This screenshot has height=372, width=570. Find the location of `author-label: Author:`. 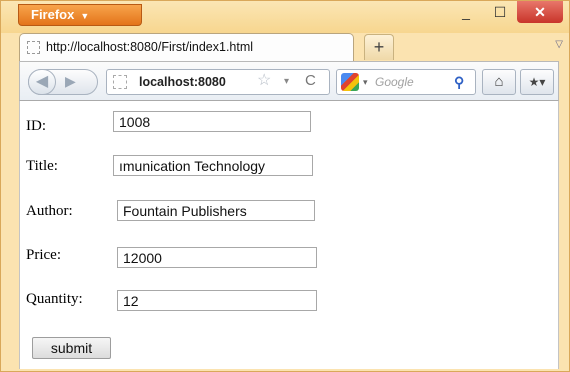

author-label: Author: is located at coordinates (49, 211).